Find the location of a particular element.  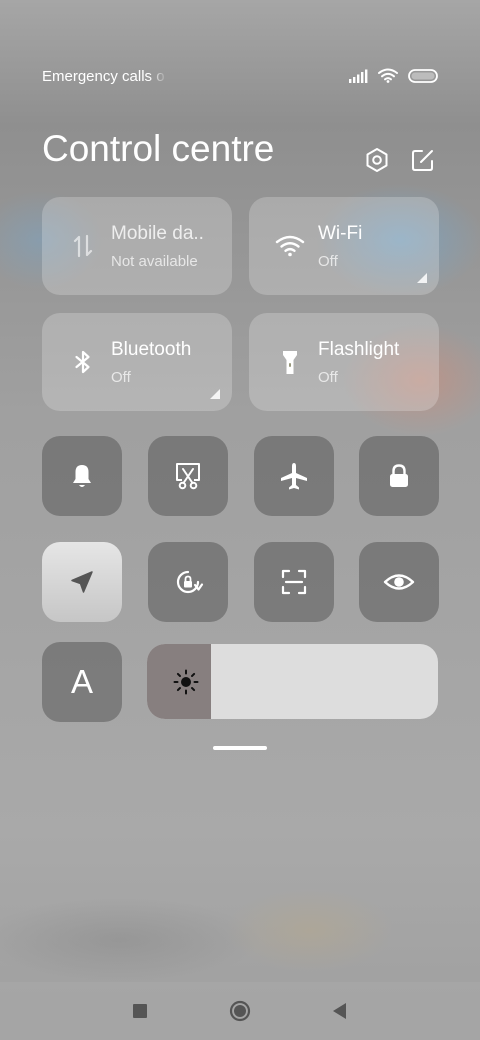

flashlight-title: Flashlight is located at coordinates (359, 349).